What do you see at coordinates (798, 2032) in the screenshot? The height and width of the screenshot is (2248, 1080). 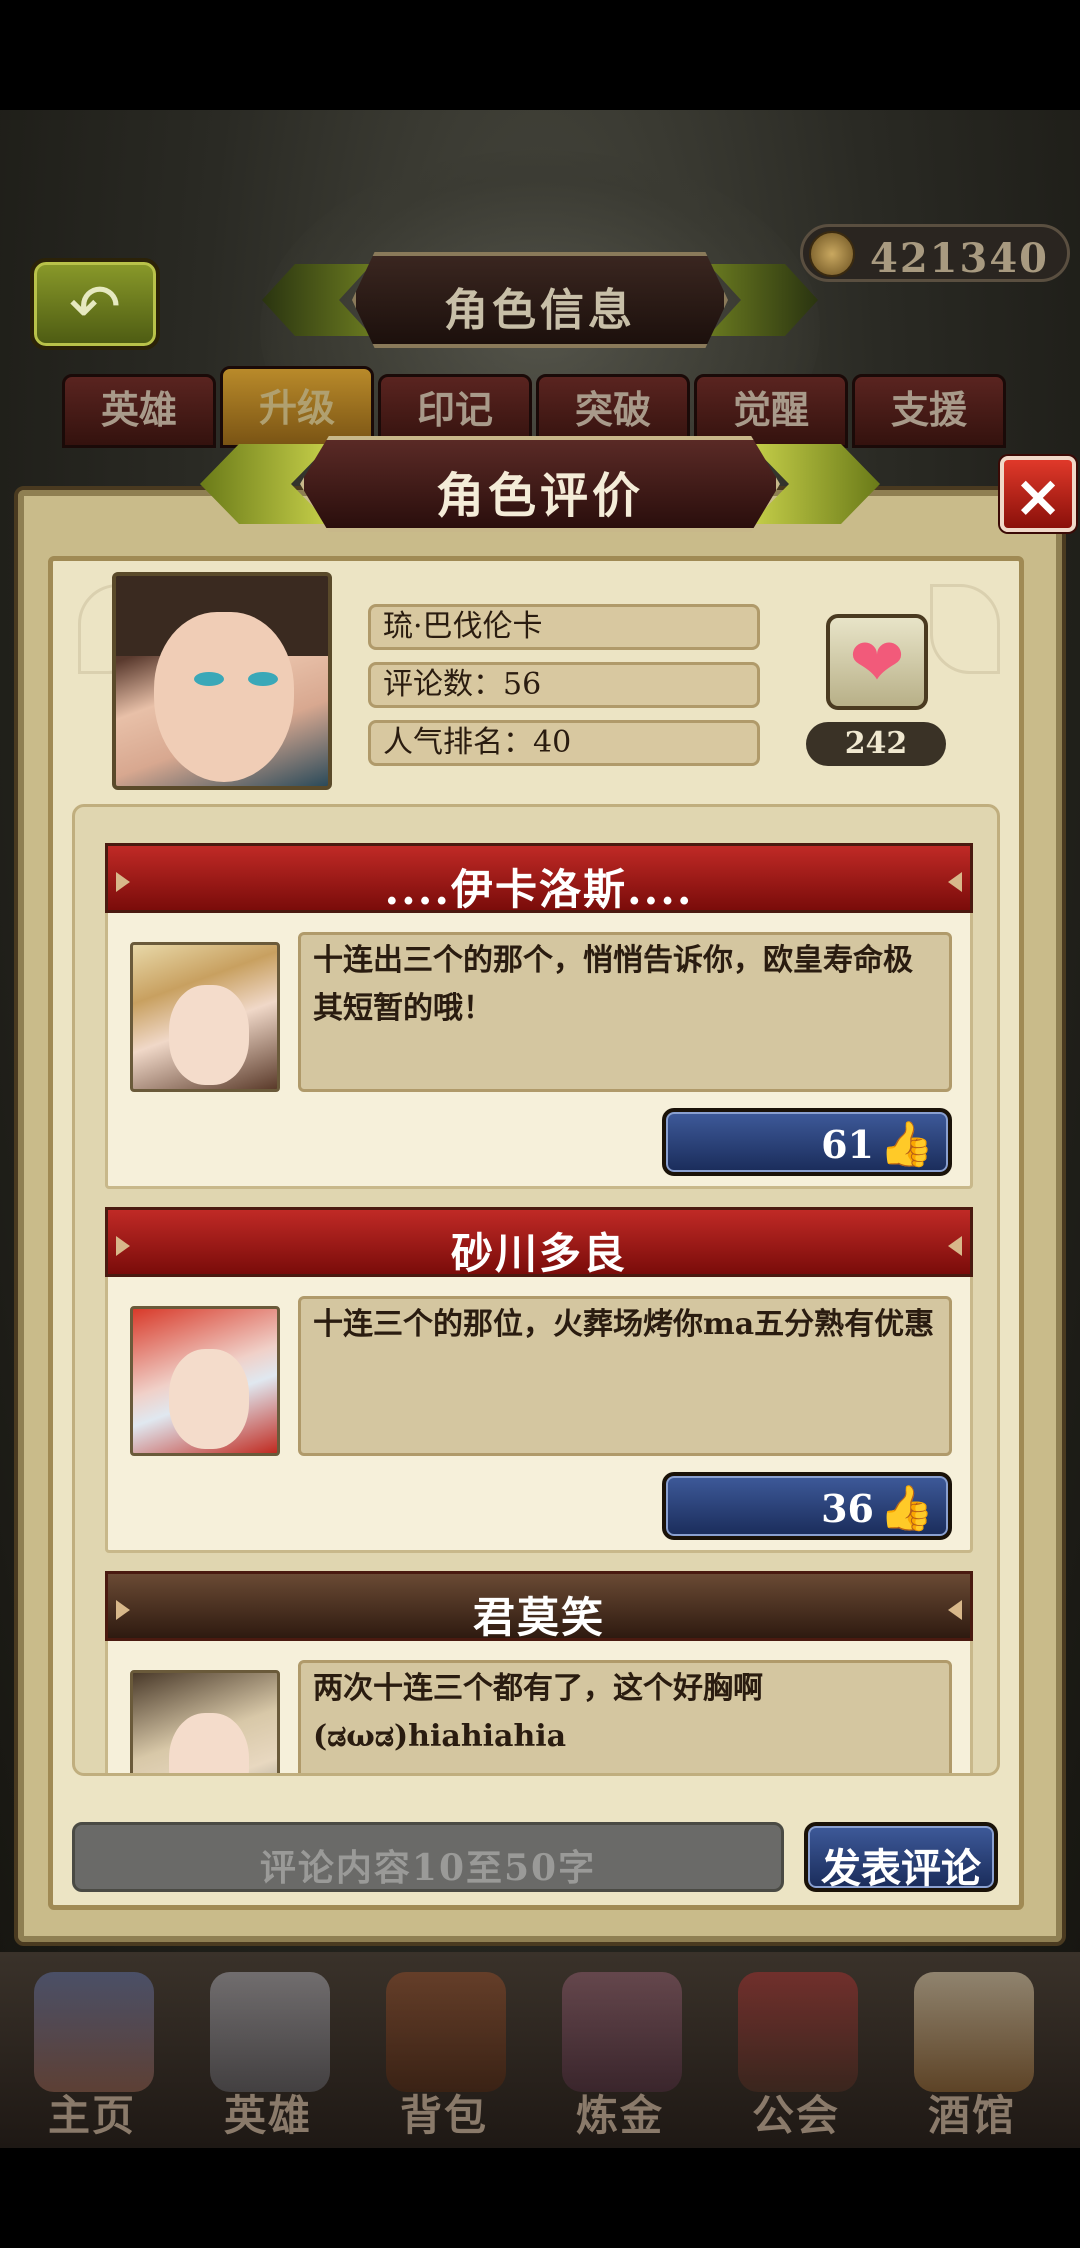 I see `shield-icon` at bounding box center [798, 2032].